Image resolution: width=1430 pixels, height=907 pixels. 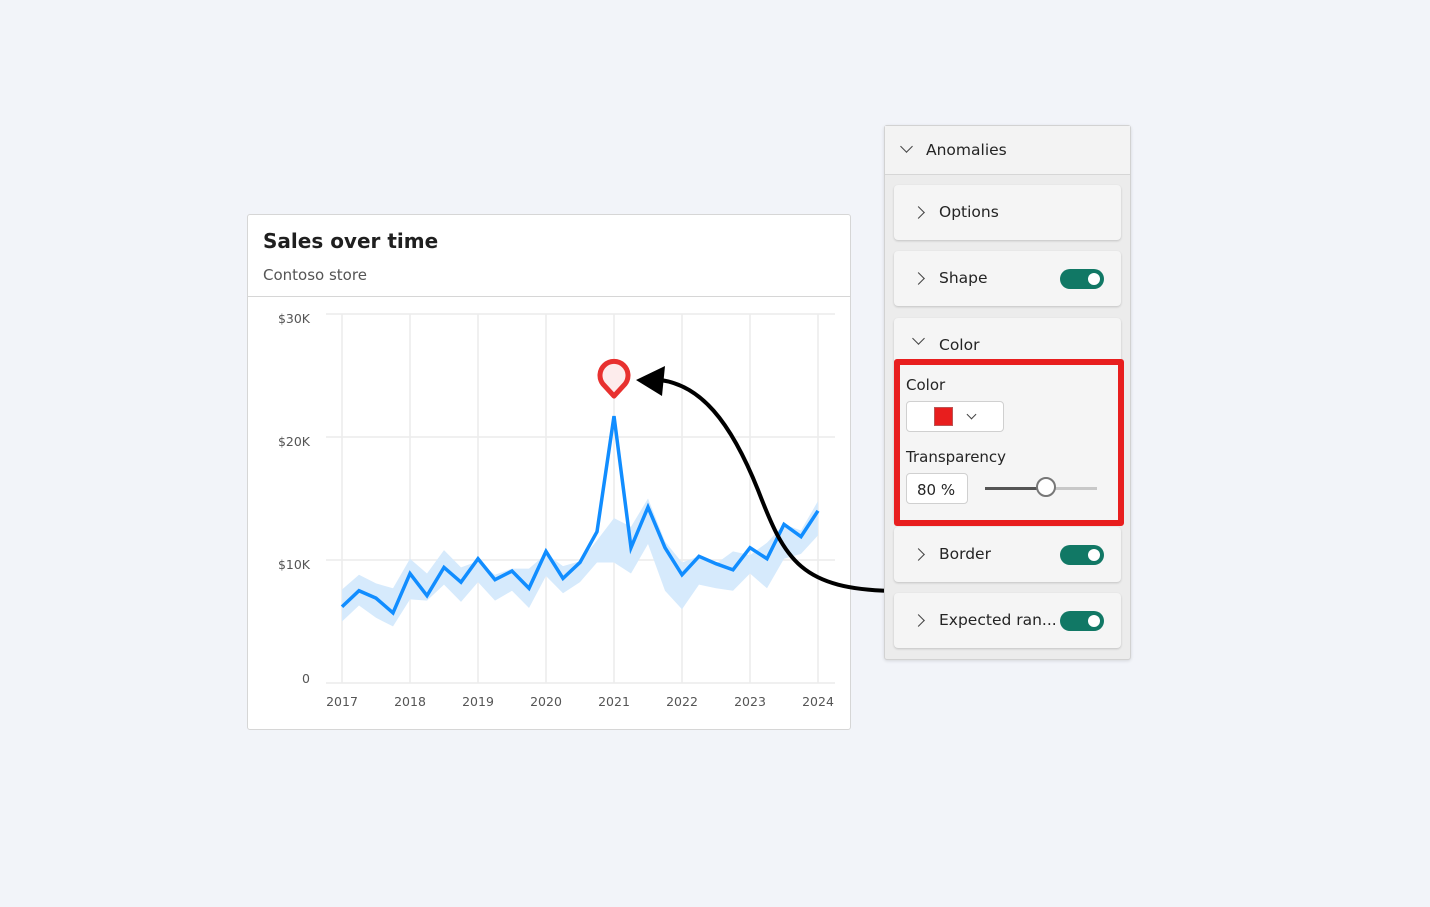 What do you see at coordinates (650, 381) in the screenshot?
I see `arrowhead-icon` at bounding box center [650, 381].